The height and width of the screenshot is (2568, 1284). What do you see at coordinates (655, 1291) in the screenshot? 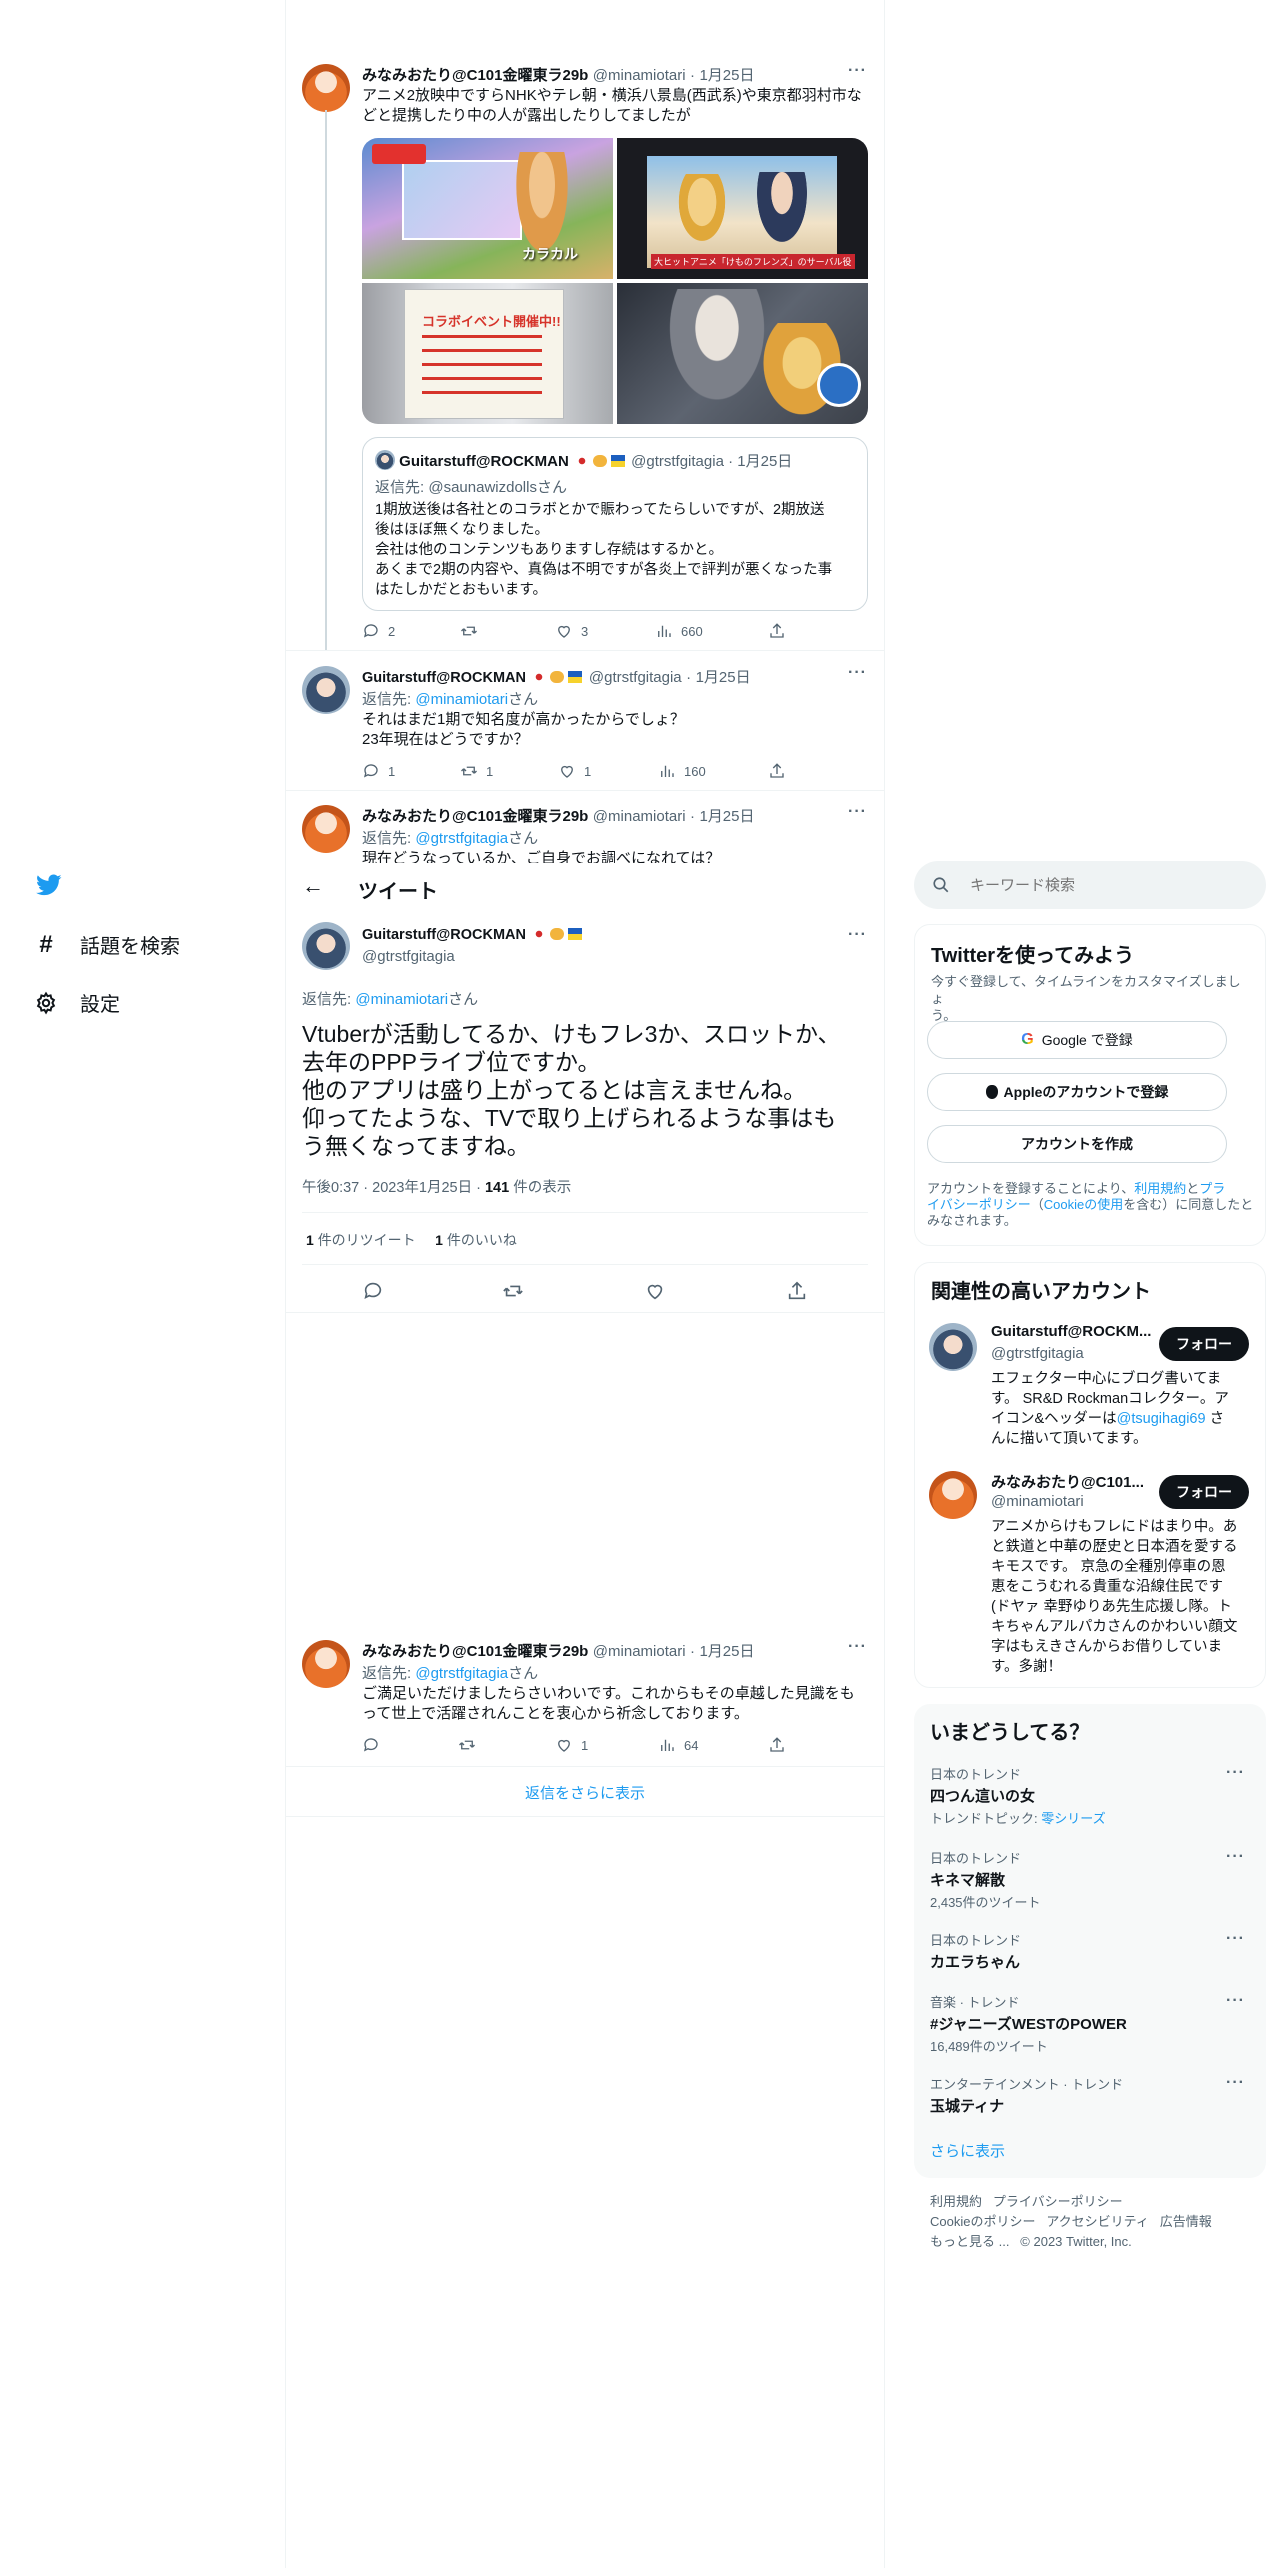
I see `like-button` at bounding box center [655, 1291].